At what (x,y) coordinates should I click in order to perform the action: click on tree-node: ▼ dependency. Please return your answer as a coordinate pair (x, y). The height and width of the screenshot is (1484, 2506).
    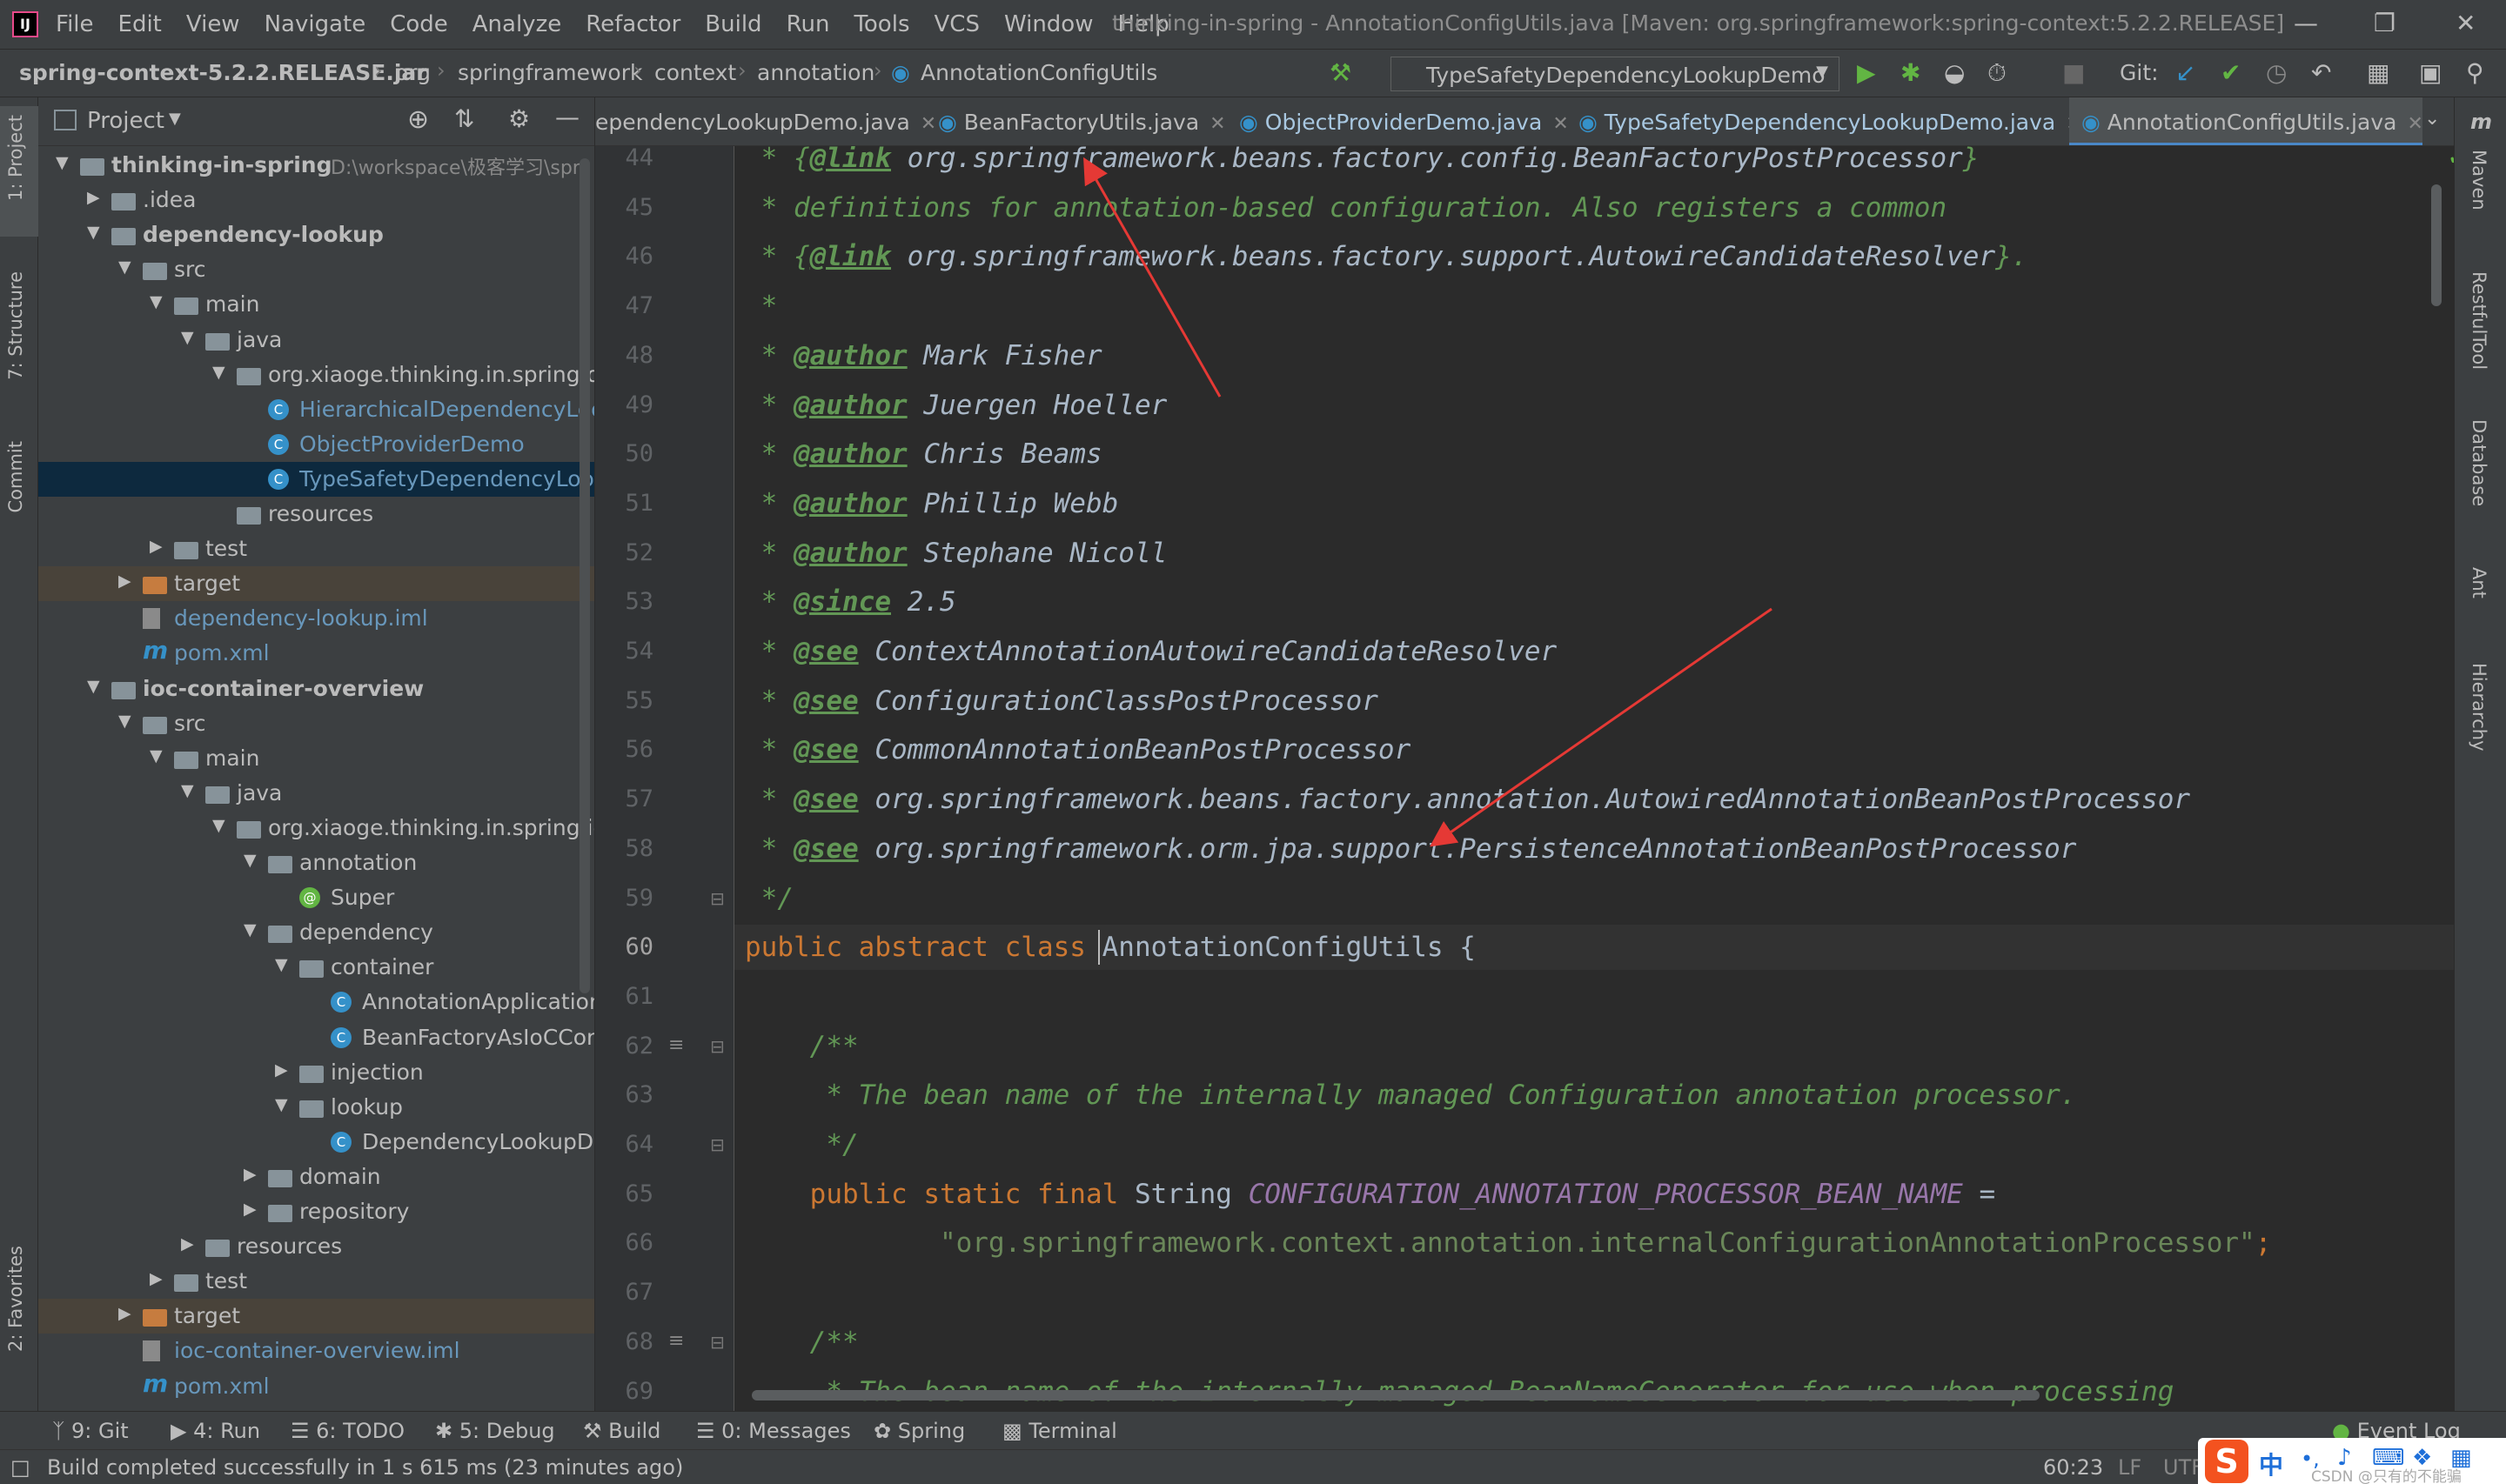
    Looking at the image, I should click on (316, 933).